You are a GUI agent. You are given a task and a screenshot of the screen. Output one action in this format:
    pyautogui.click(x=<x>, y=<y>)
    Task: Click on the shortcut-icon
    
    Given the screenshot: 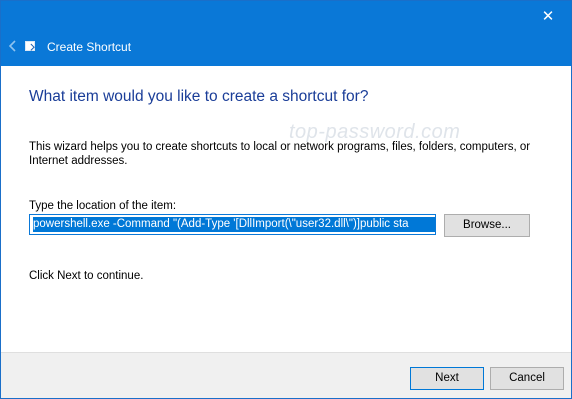 What is the action you would take?
    pyautogui.click(x=30, y=46)
    